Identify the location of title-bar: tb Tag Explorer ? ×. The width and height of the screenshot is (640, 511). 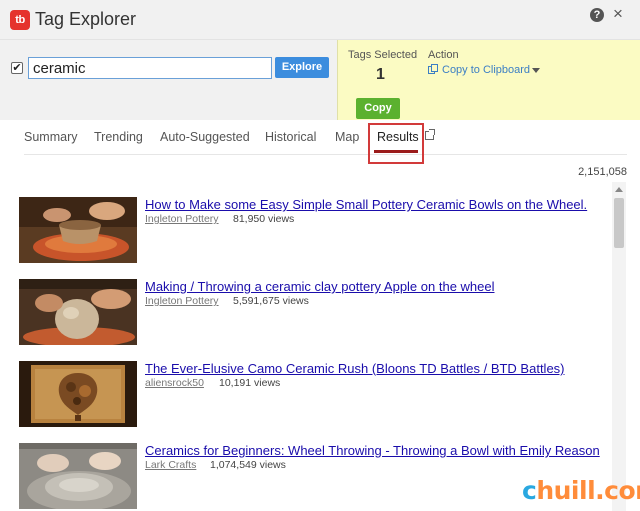
(320, 20).